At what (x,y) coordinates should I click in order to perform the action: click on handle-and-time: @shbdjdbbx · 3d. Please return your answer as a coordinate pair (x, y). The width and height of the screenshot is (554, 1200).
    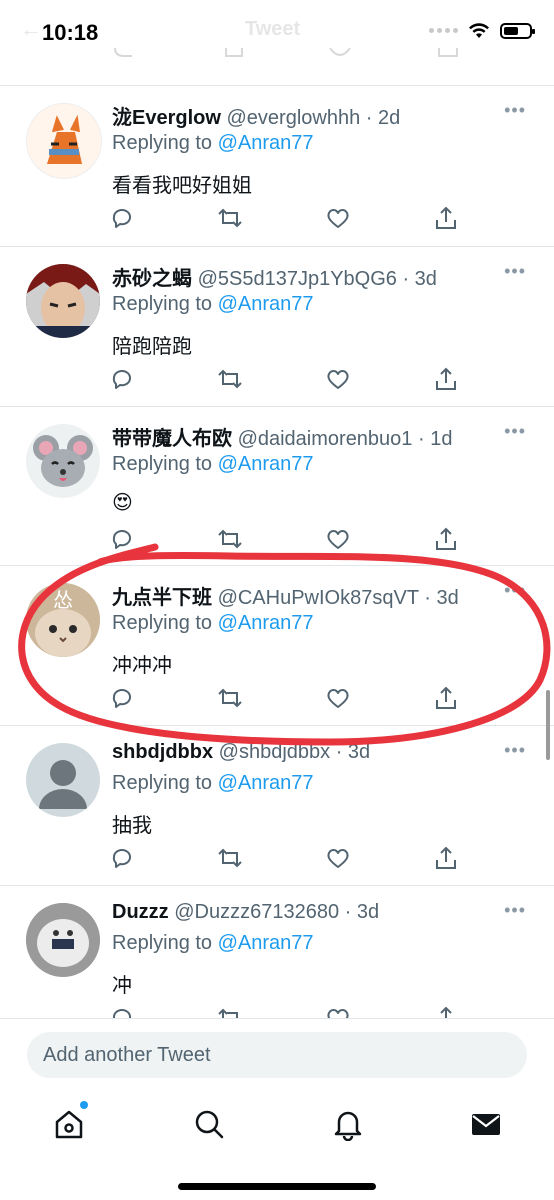
    Looking at the image, I should click on (294, 752).